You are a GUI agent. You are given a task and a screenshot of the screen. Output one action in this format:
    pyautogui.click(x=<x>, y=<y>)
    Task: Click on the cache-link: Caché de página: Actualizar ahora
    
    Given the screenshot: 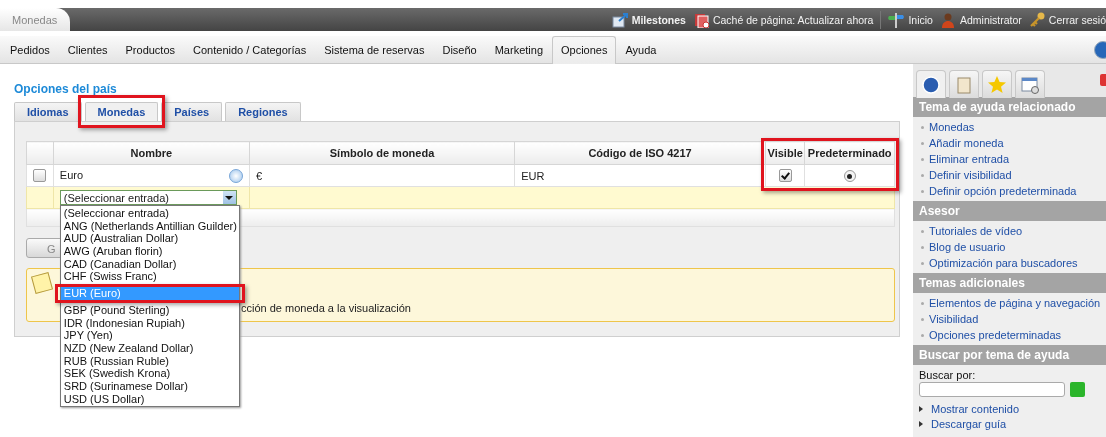 What is the action you would take?
    pyautogui.click(x=783, y=19)
    